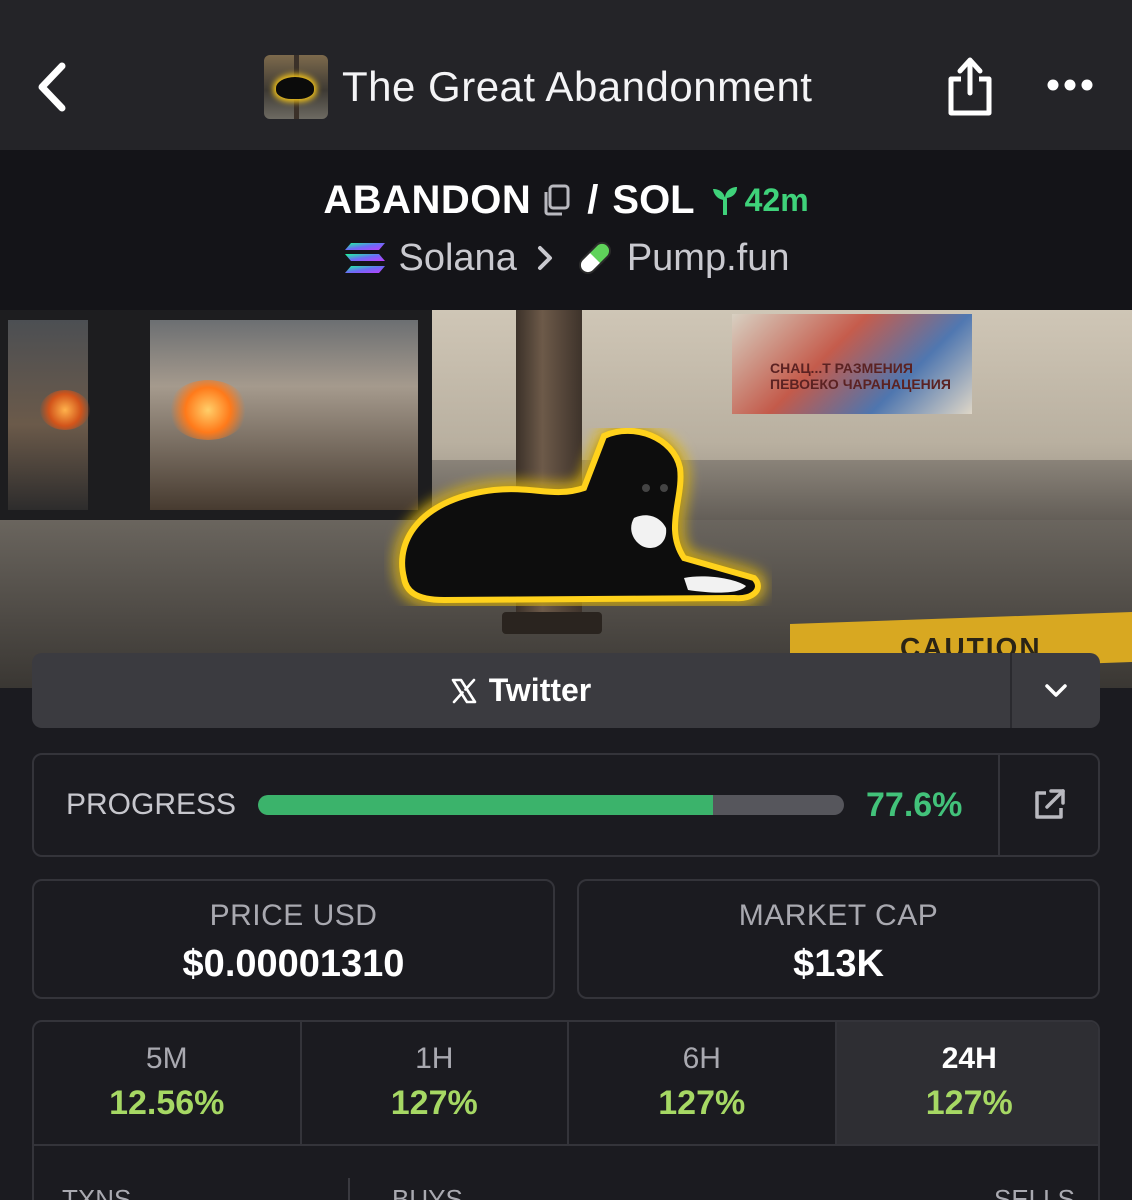 Image resolution: width=1132 pixels, height=1200 pixels. I want to click on solana-icon, so click(365, 258).